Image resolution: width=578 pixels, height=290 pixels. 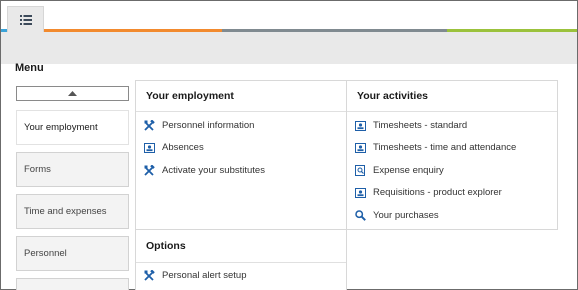 What do you see at coordinates (420, 125) in the screenshot?
I see `link-label: Timesheets - standard` at bounding box center [420, 125].